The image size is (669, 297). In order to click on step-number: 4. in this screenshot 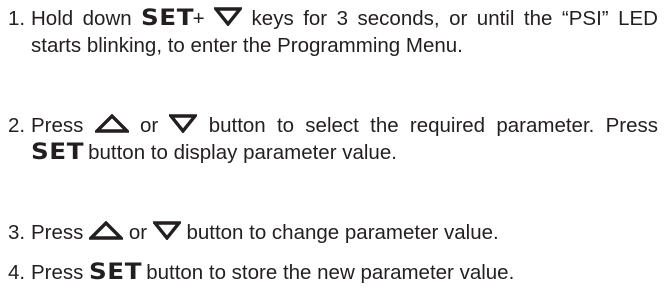, I will do `click(17, 272)`.